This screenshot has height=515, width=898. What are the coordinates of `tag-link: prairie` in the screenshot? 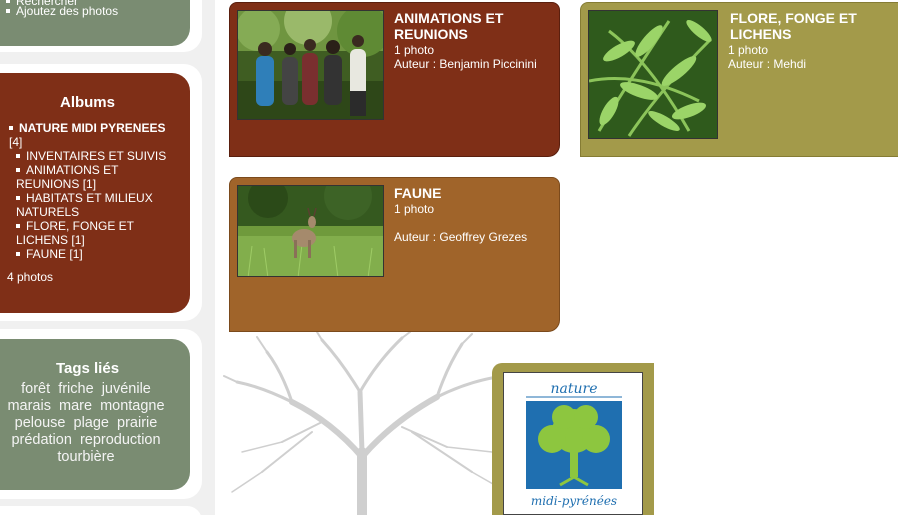 It's located at (137, 423).